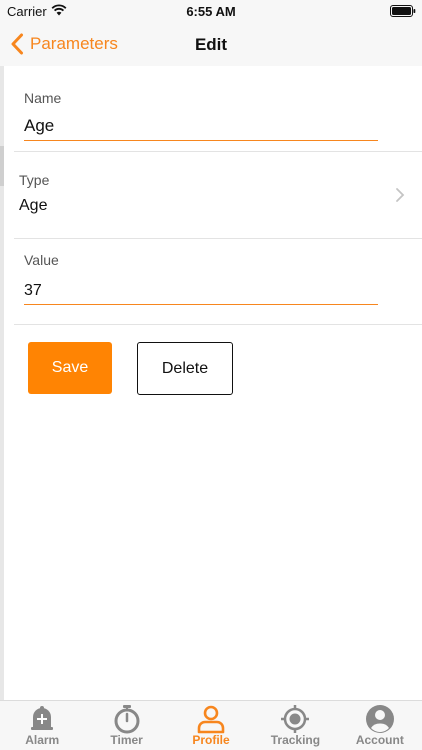  Describe the element at coordinates (33, 205) in the screenshot. I see `type-value: Age` at that location.